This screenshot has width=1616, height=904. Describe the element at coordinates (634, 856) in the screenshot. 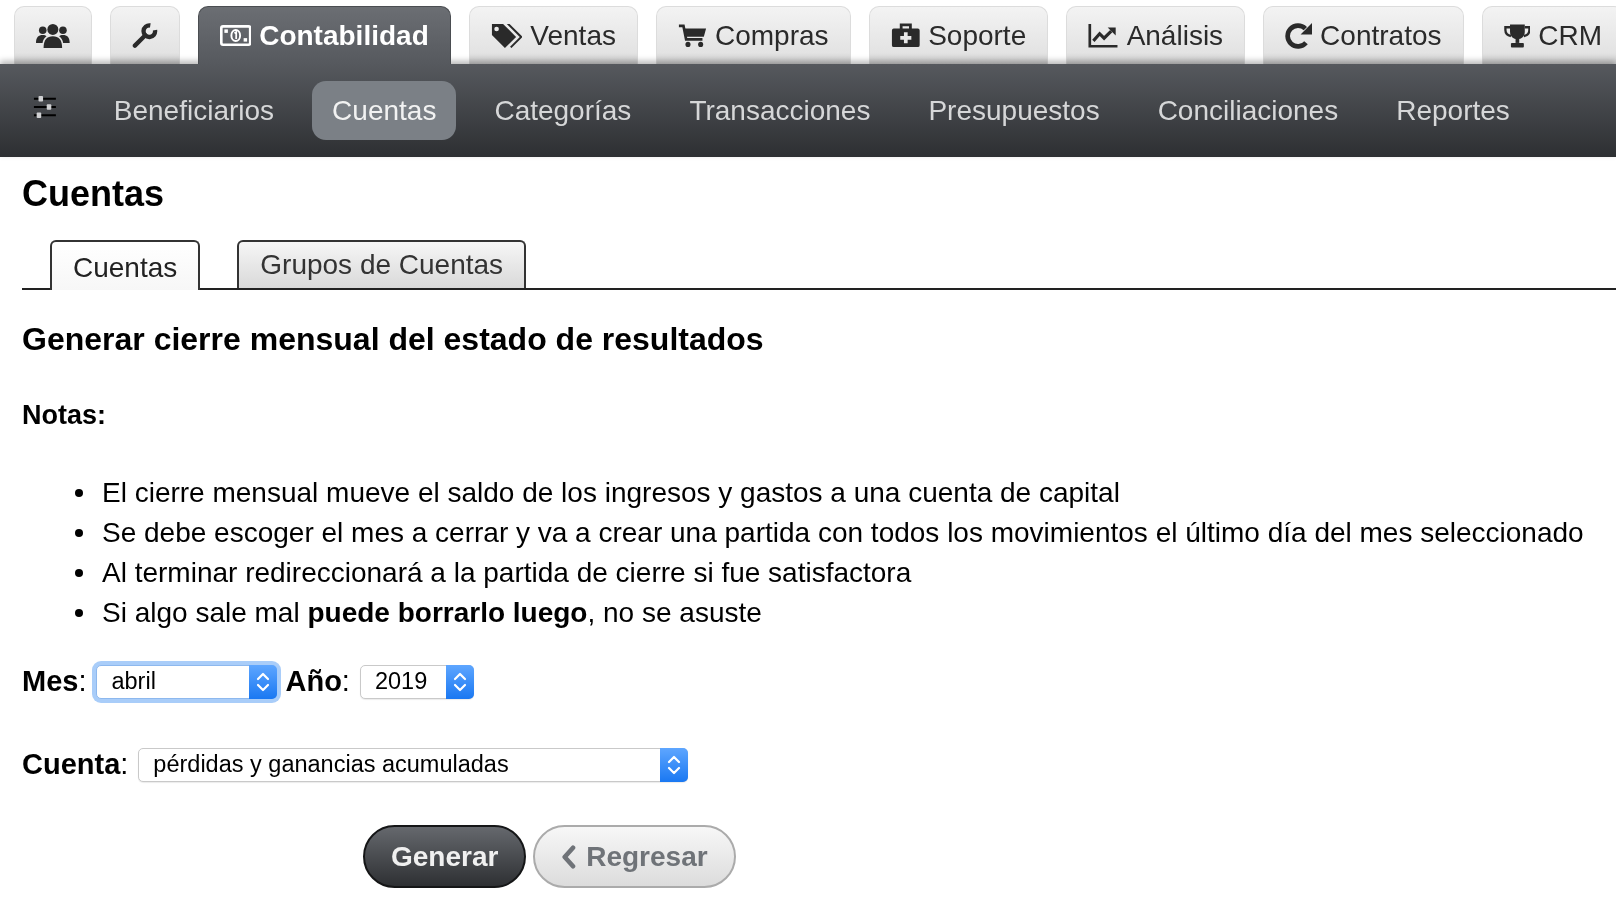

I see `back-button: Regresar` at that location.